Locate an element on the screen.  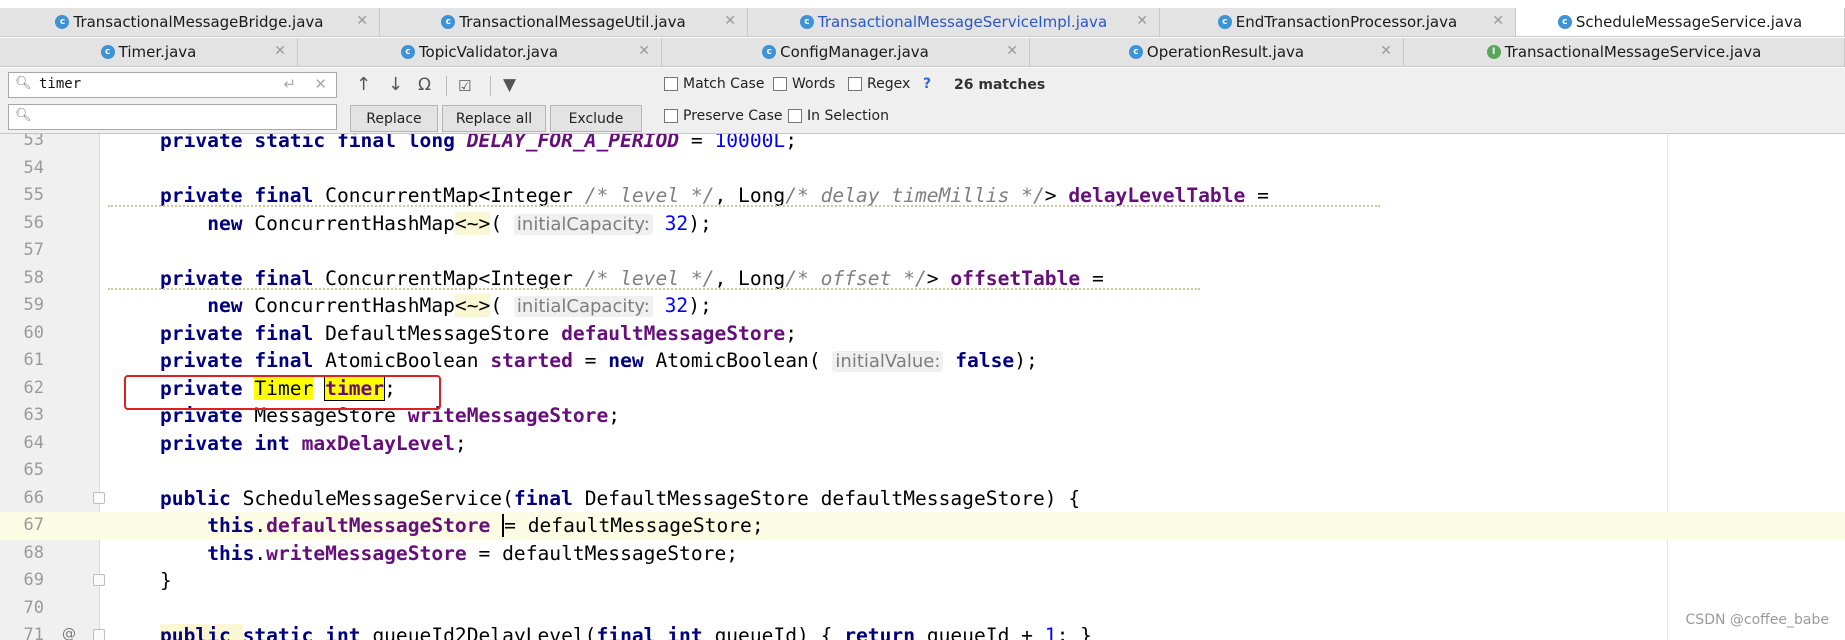
words-checkbox: Words is located at coordinates (804, 84).